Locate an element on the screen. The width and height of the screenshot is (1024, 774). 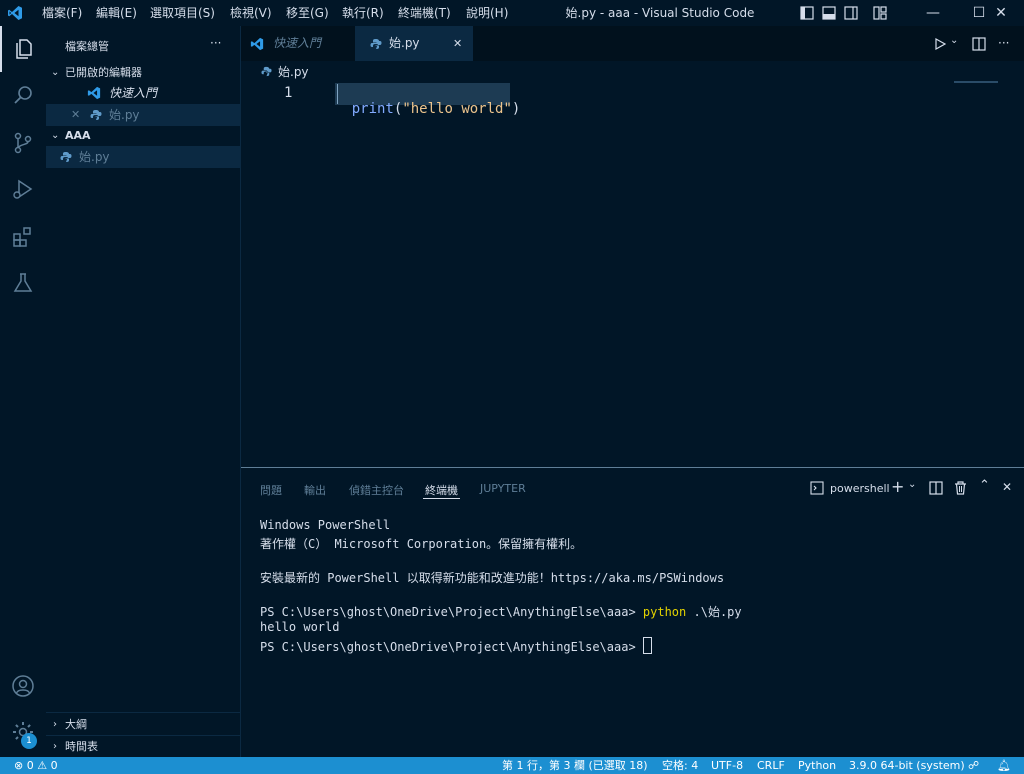
open-editor-item-welcome: 快速入門 is located at coordinates (143, 93).